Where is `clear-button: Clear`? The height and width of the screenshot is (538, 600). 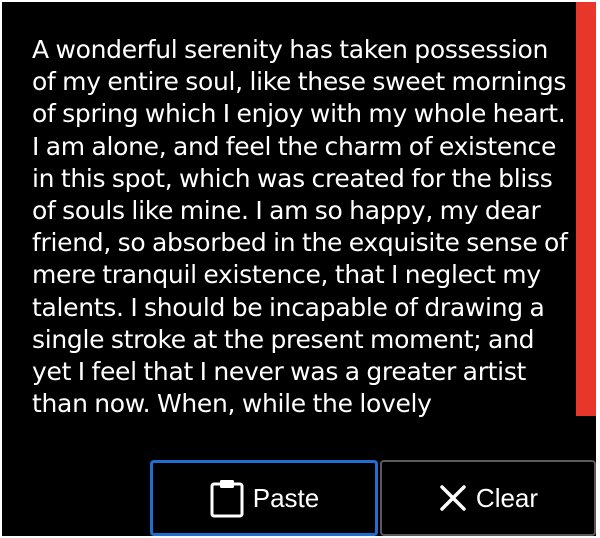
clear-button: Clear is located at coordinates (488, 498).